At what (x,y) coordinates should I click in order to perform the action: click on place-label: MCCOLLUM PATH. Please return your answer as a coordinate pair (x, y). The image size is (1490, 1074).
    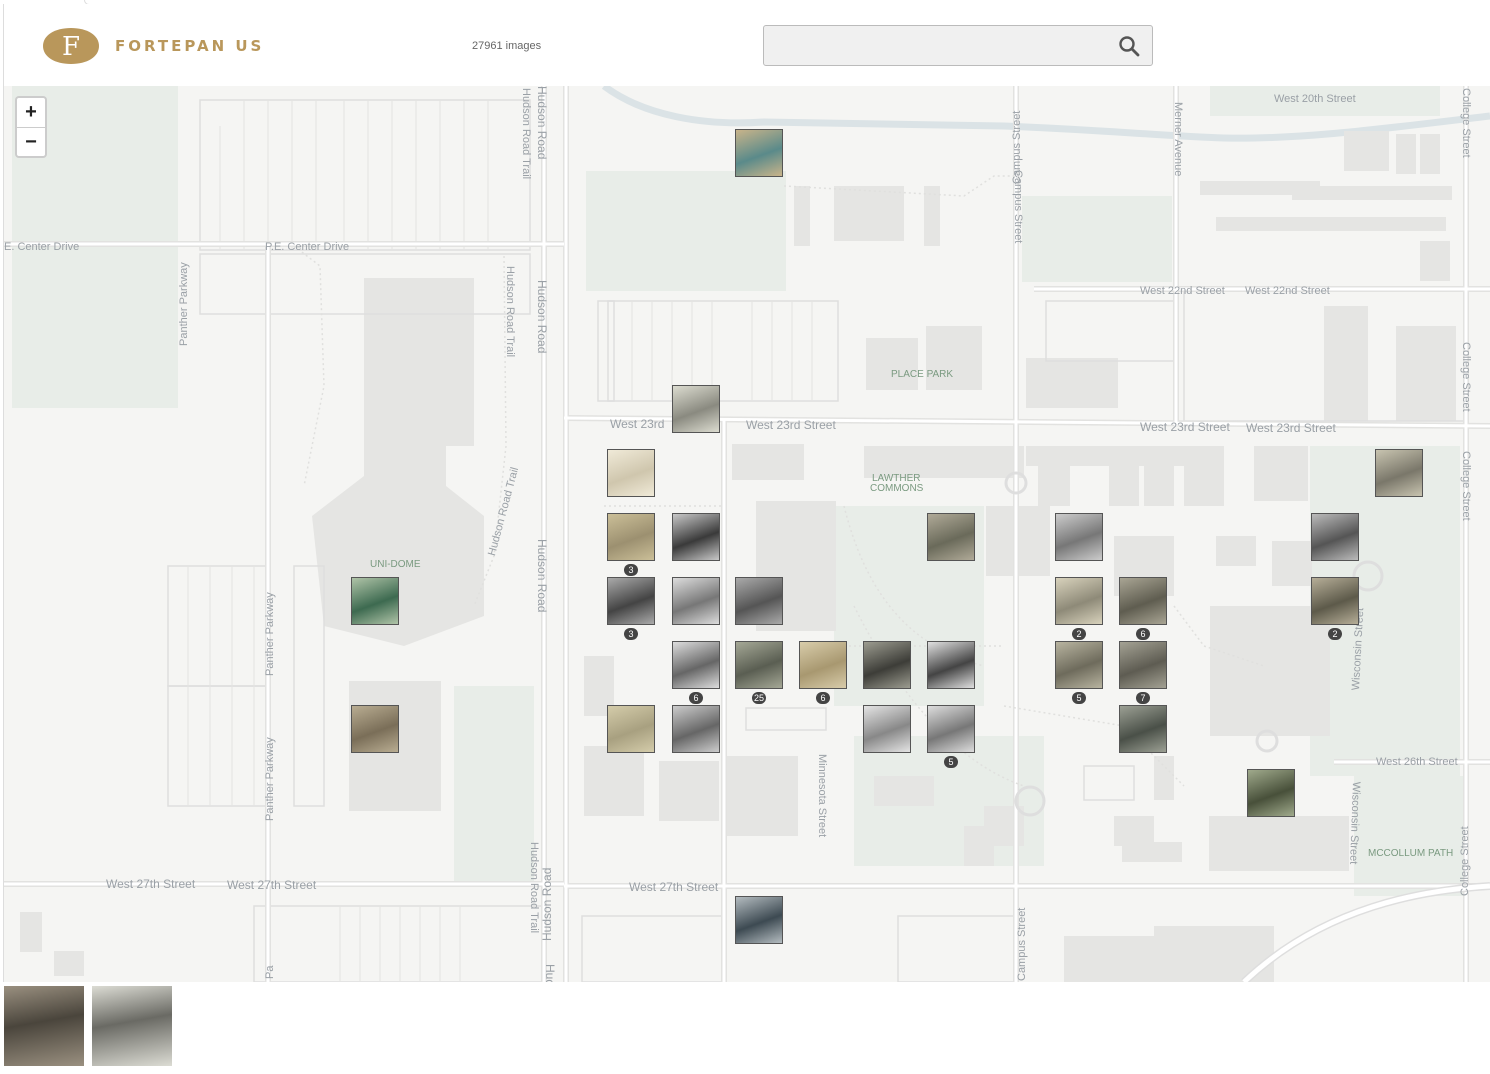
    Looking at the image, I should click on (1411, 853).